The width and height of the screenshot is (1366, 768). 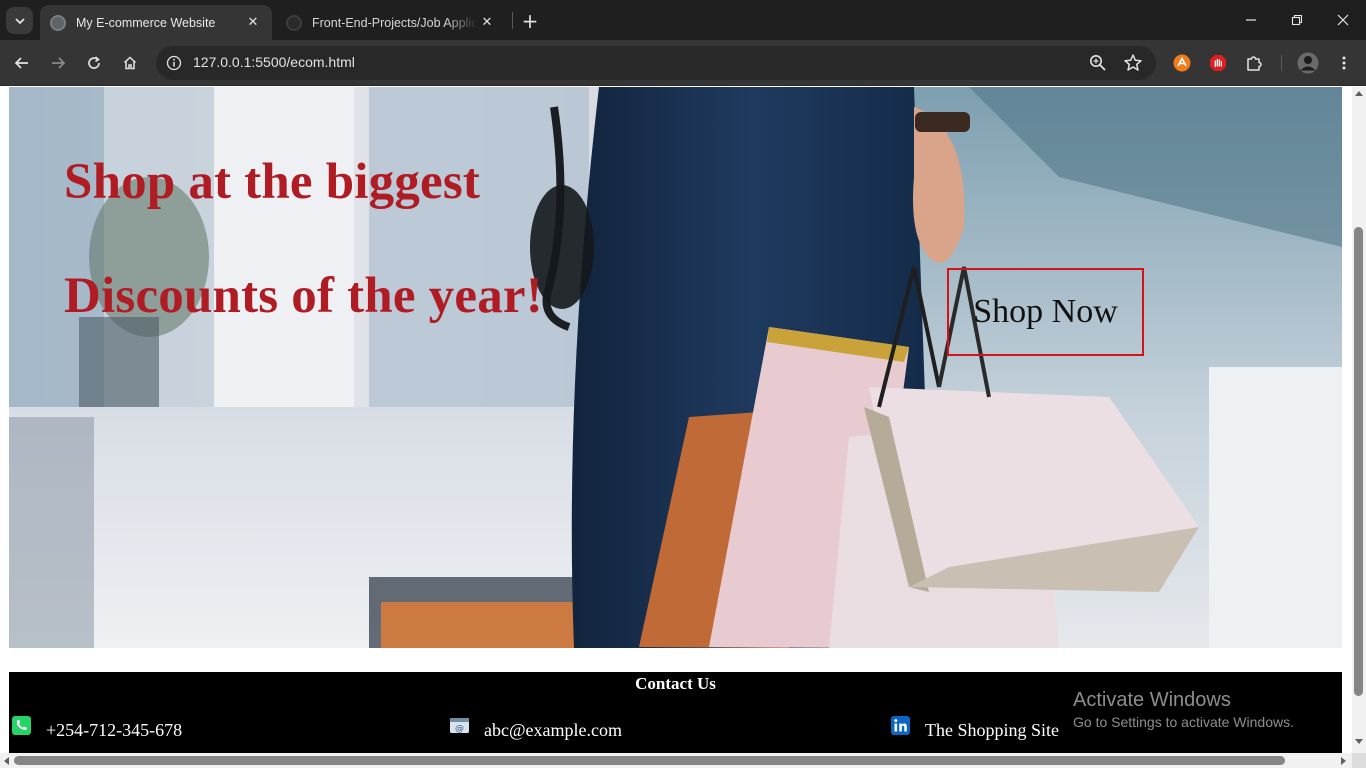 I want to click on contact-email: @ abc@example.com, so click(x=536, y=729).